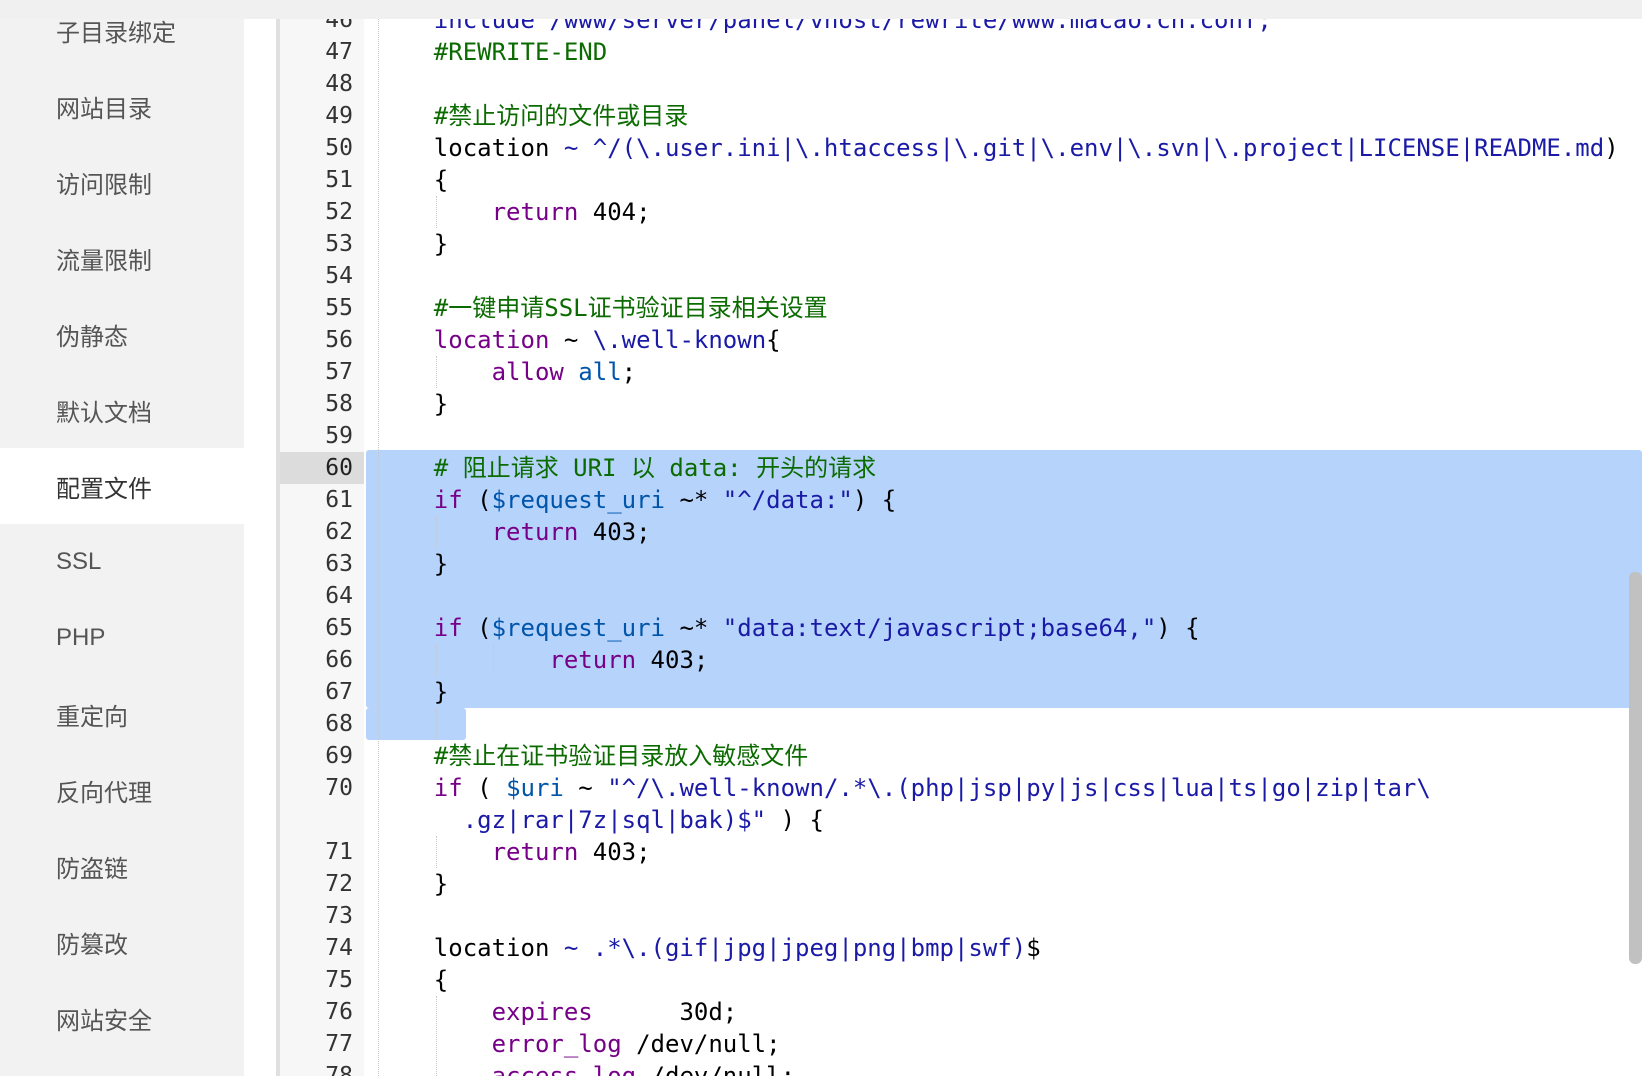  Describe the element at coordinates (578, 340) in the screenshot. I see `code-line: location ~ \.well-known{` at that location.